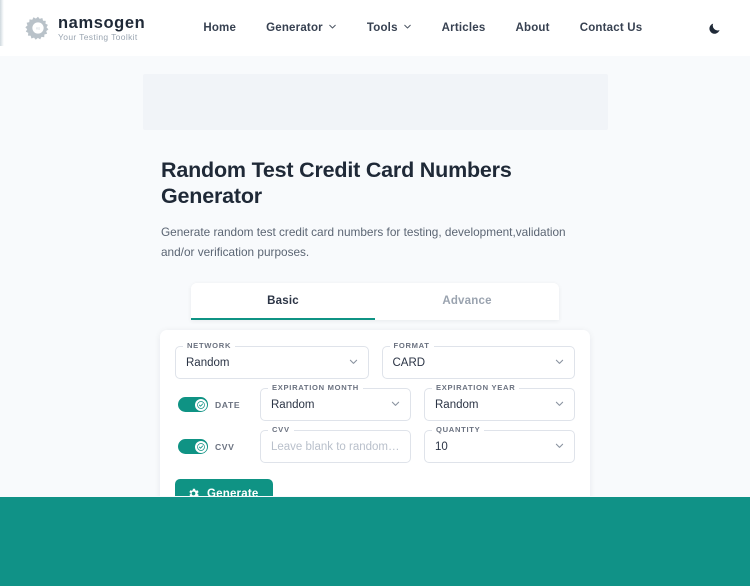 The height and width of the screenshot is (586, 750). I want to click on nav-item-home: Home, so click(219, 28).